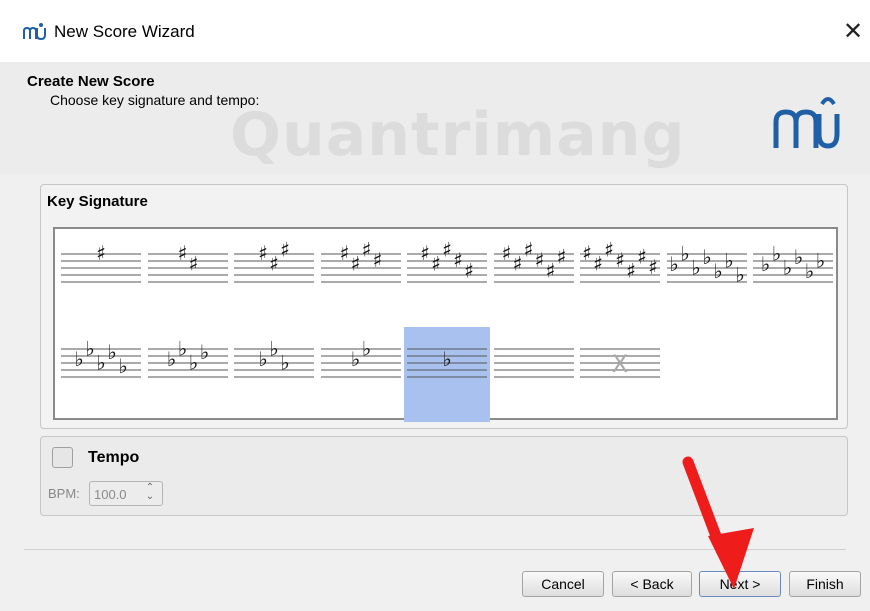 The image size is (870, 611). What do you see at coordinates (97, 201) in the screenshot?
I see `key-signature-title: Key Signature` at bounding box center [97, 201].